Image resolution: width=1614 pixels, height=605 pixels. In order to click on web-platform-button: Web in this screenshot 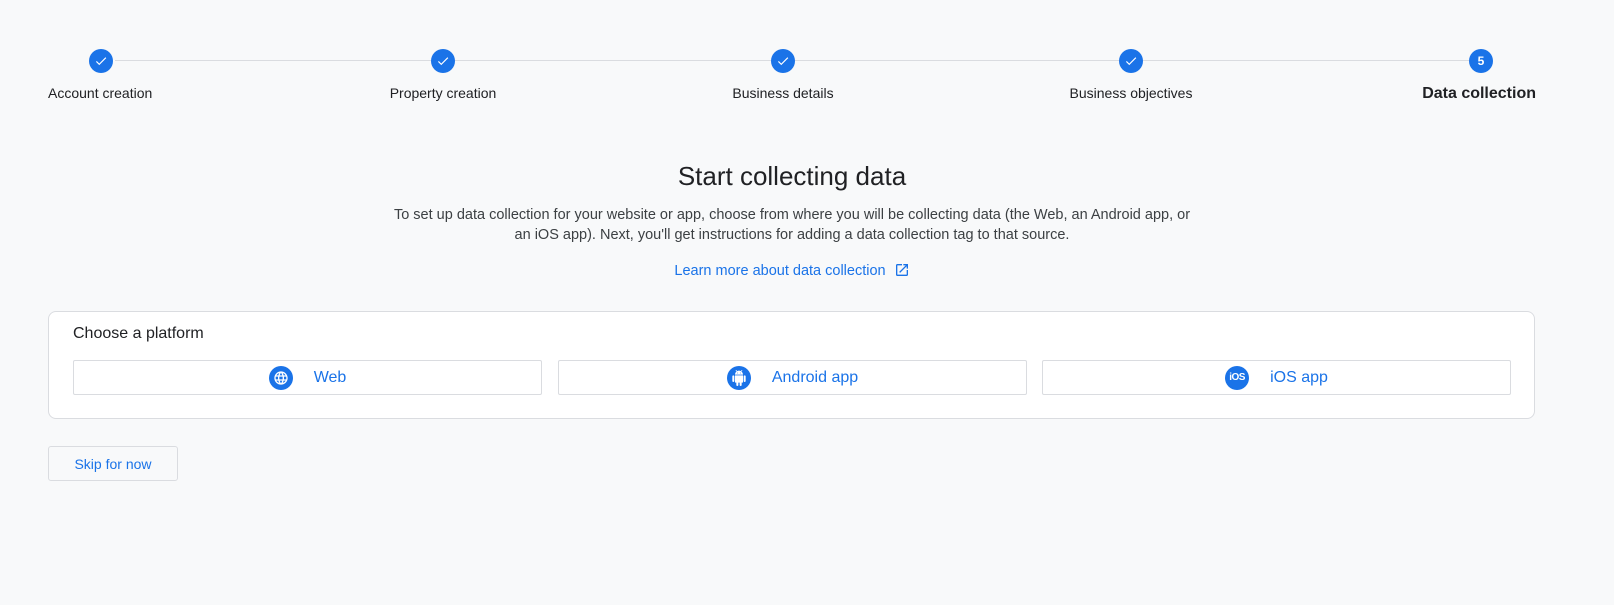, I will do `click(307, 377)`.